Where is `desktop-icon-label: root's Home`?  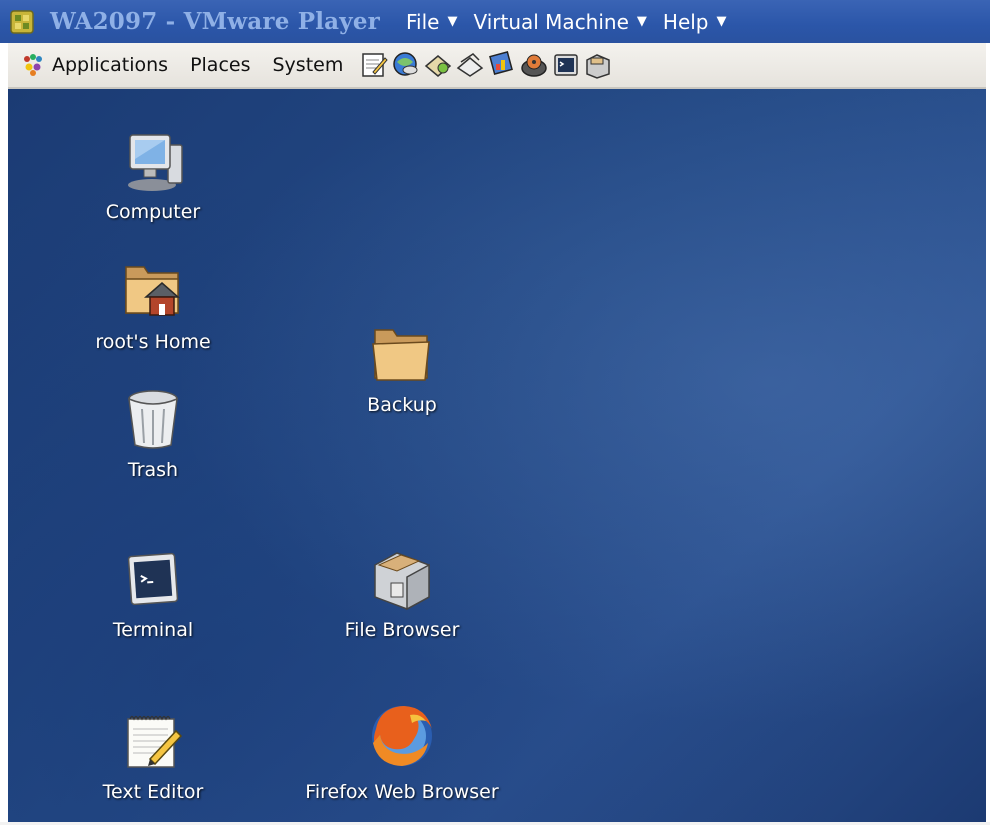 desktop-icon-label: root's Home is located at coordinates (153, 342).